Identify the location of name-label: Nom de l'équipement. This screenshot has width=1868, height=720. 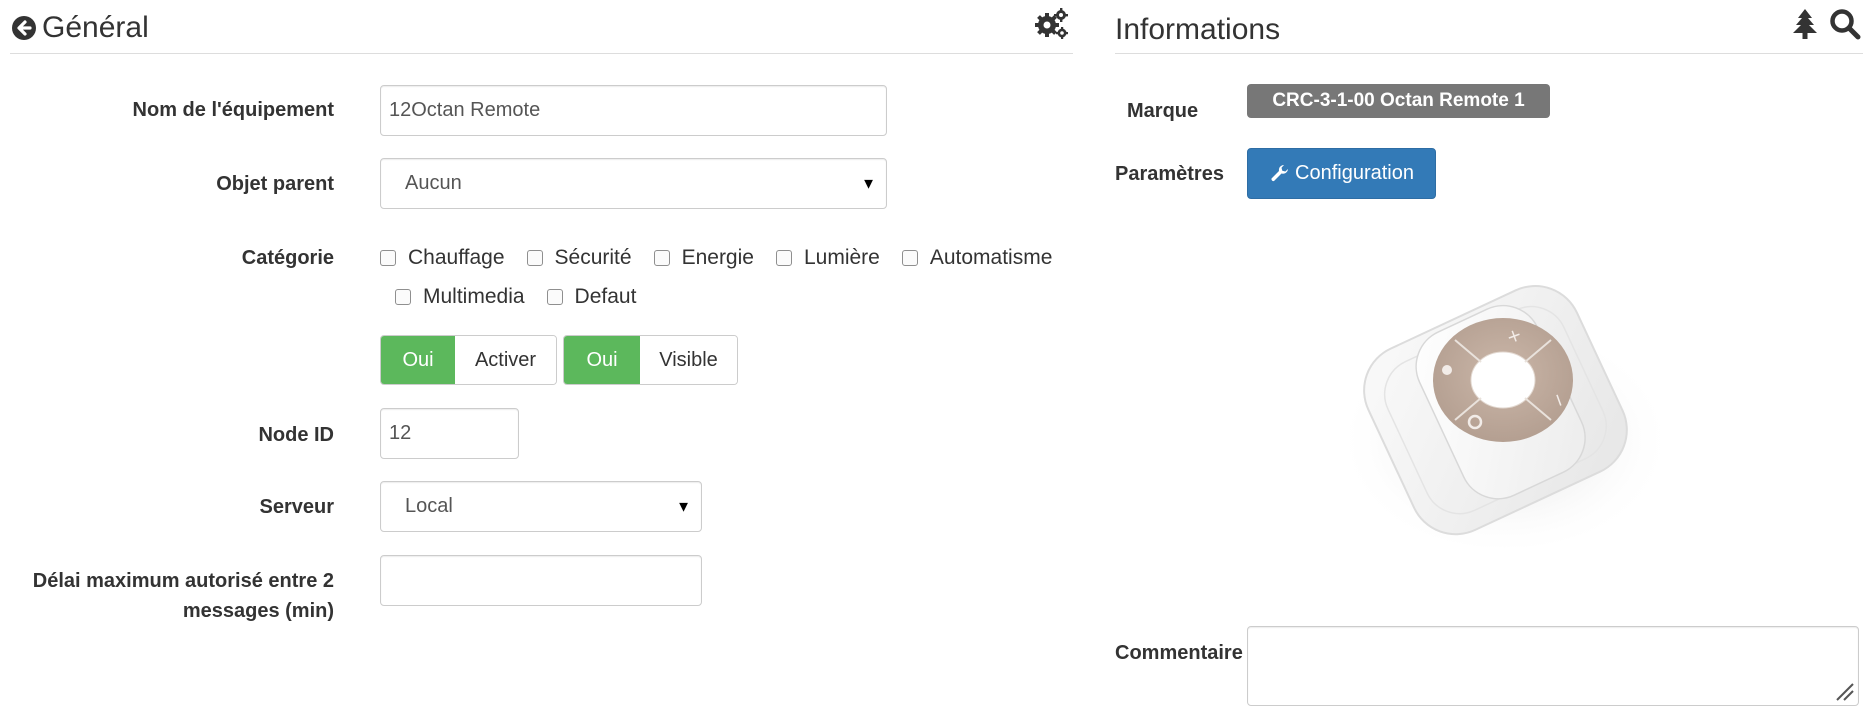
(233, 110).